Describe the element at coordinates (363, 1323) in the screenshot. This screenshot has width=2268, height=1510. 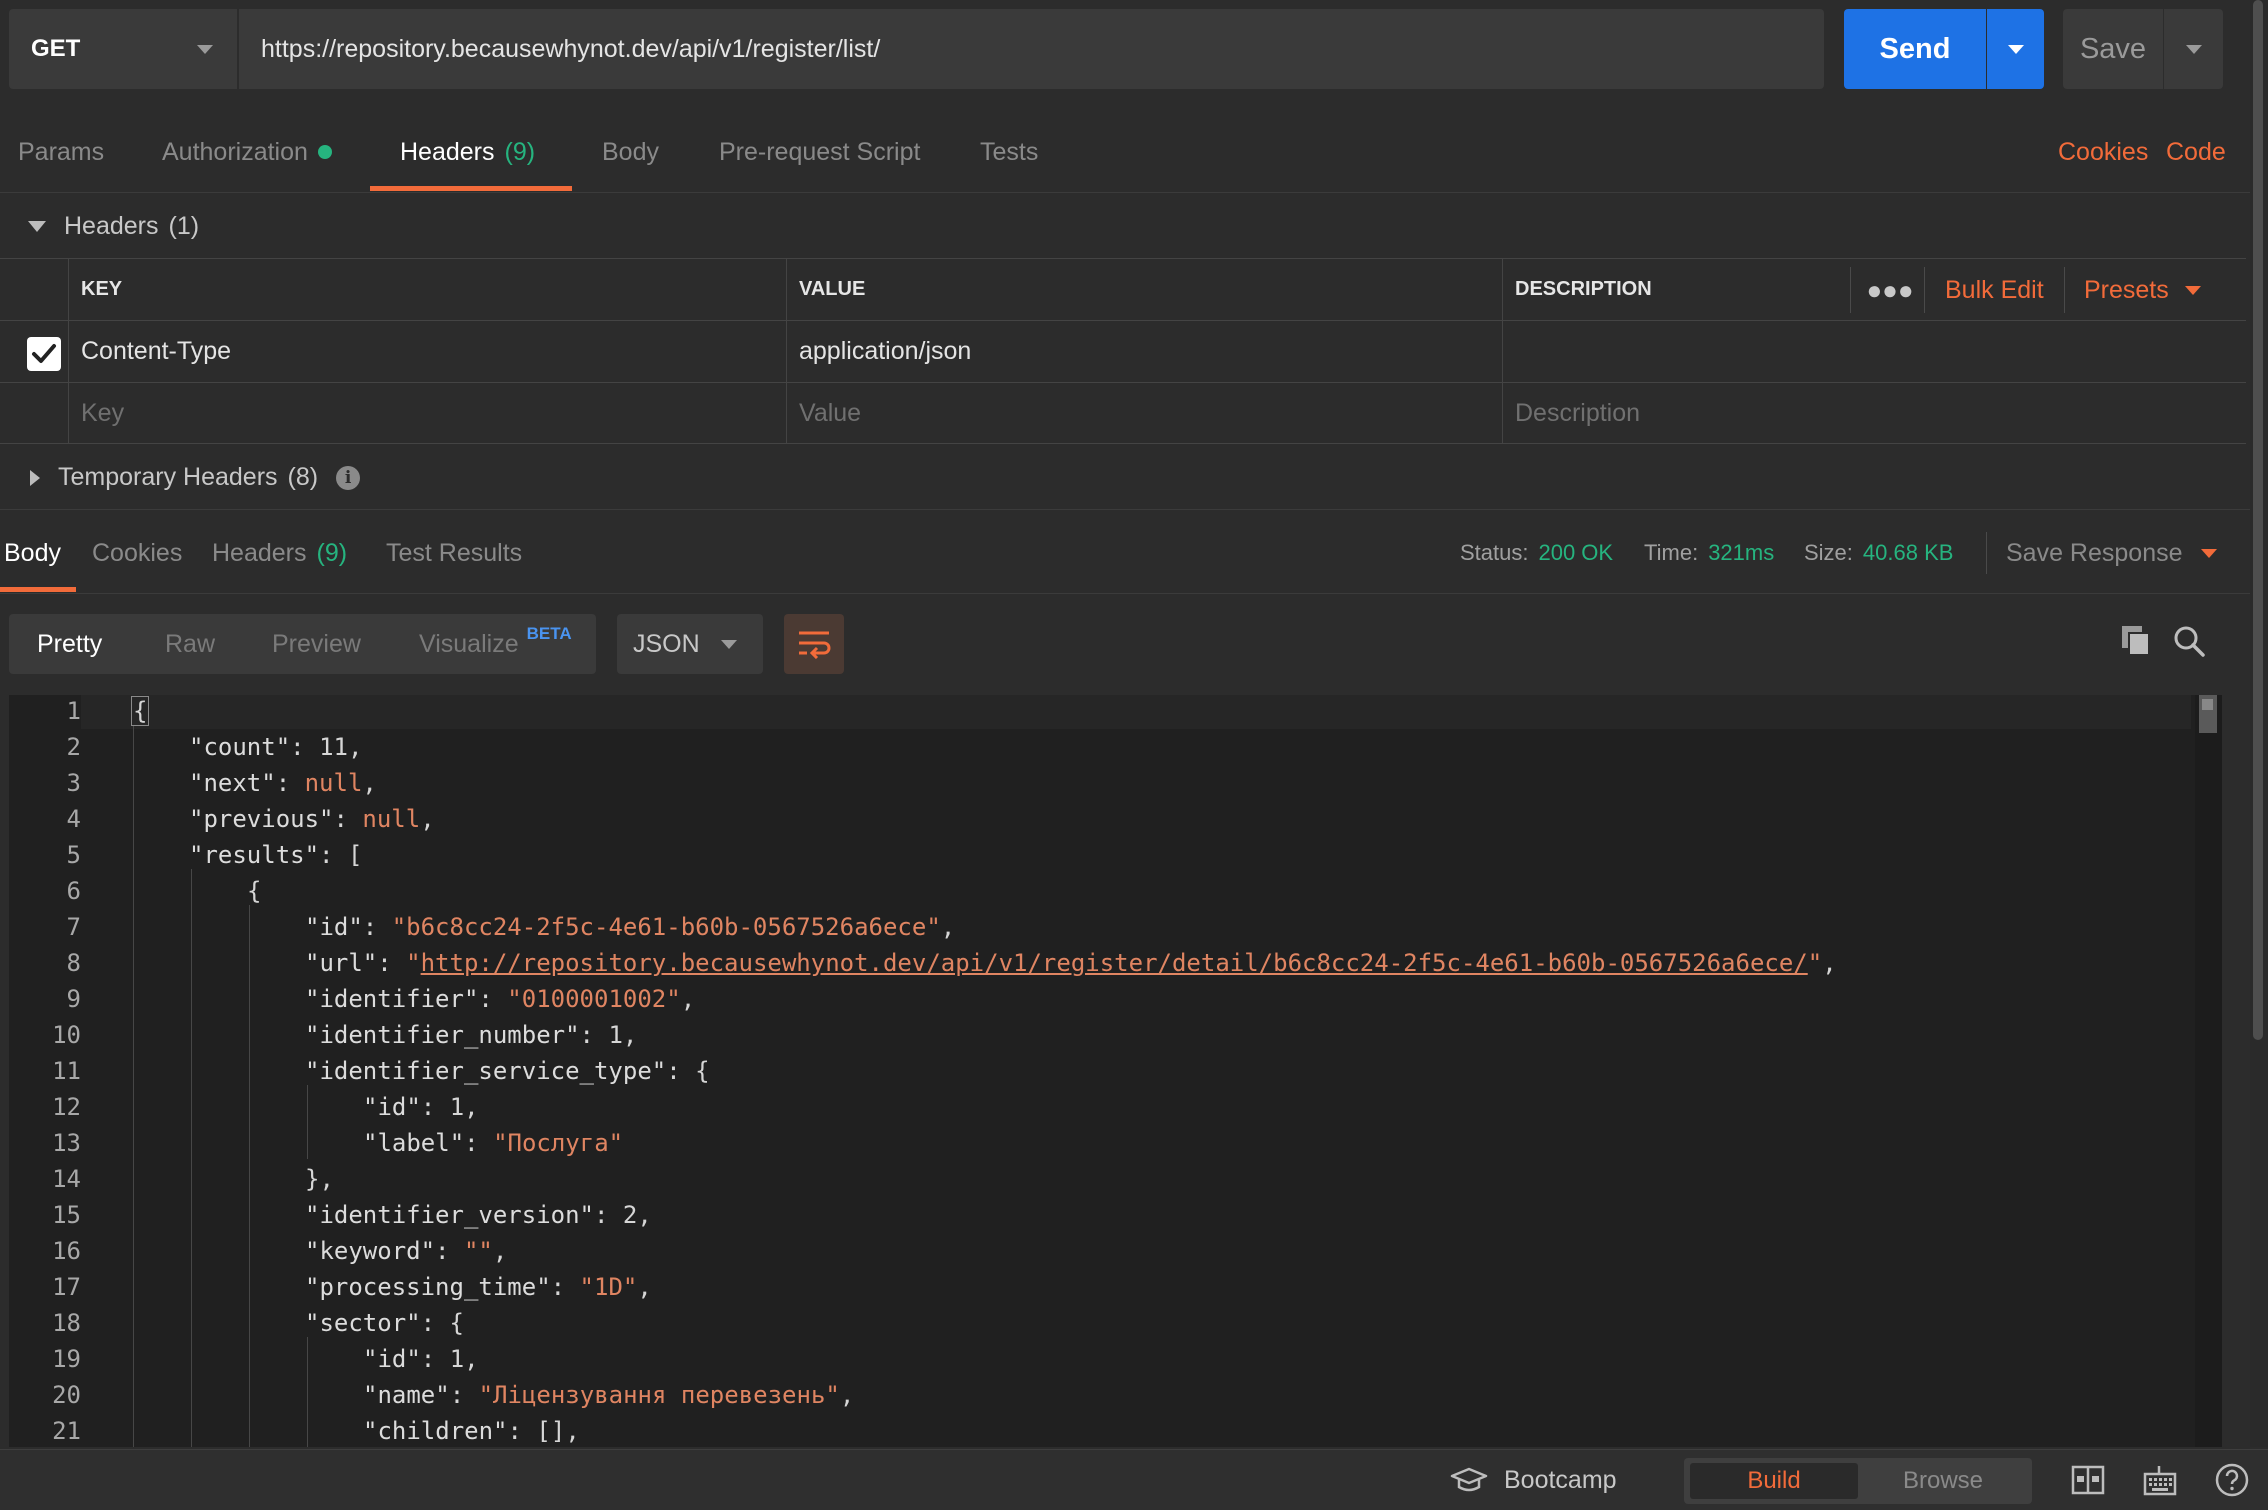
I see `json-key: "sector"` at that location.